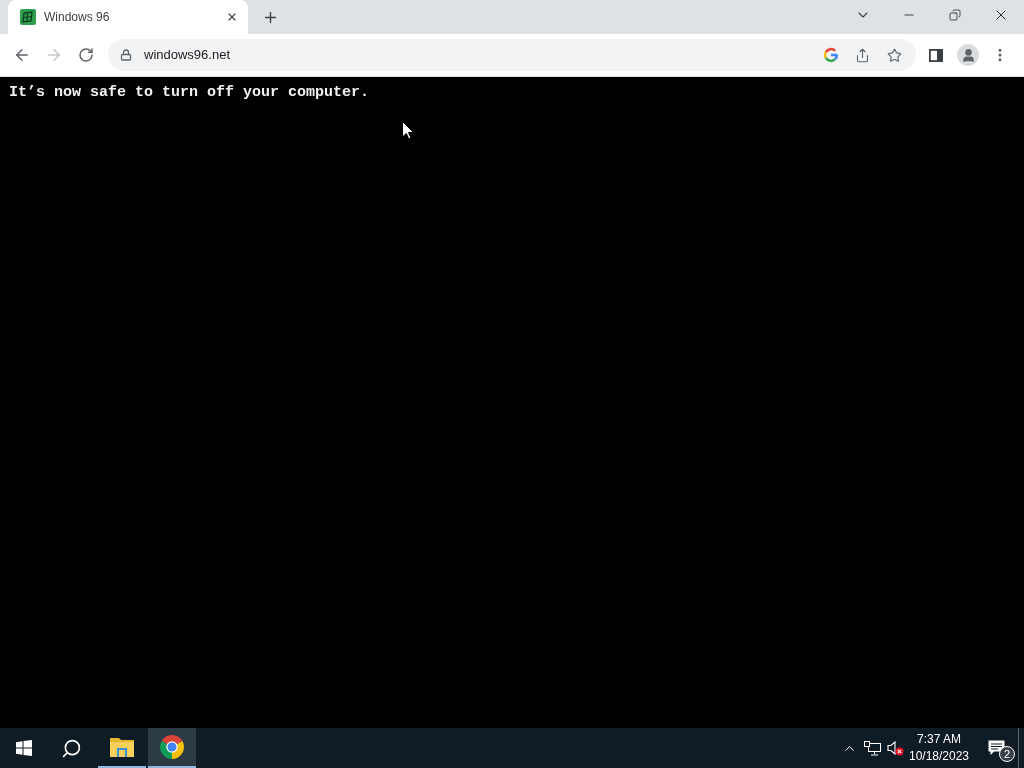 This screenshot has height=768, width=1024. Describe the element at coordinates (189, 93) in the screenshot. I see `shutdown-message: It’s now safe to turn off your computer.` at that location.